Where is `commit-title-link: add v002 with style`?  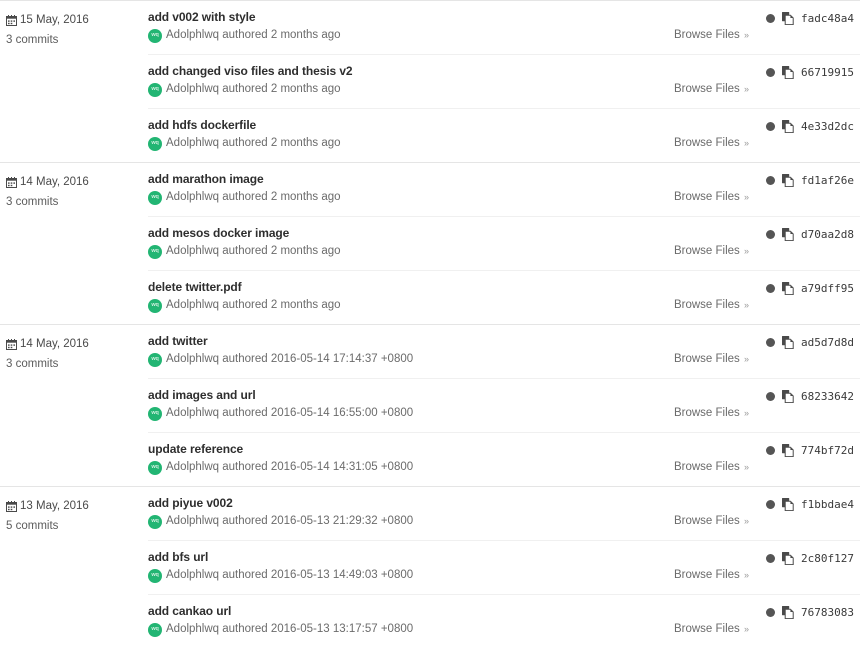
commit-title-link: add v002 with style is located at coordinates (372, 17).